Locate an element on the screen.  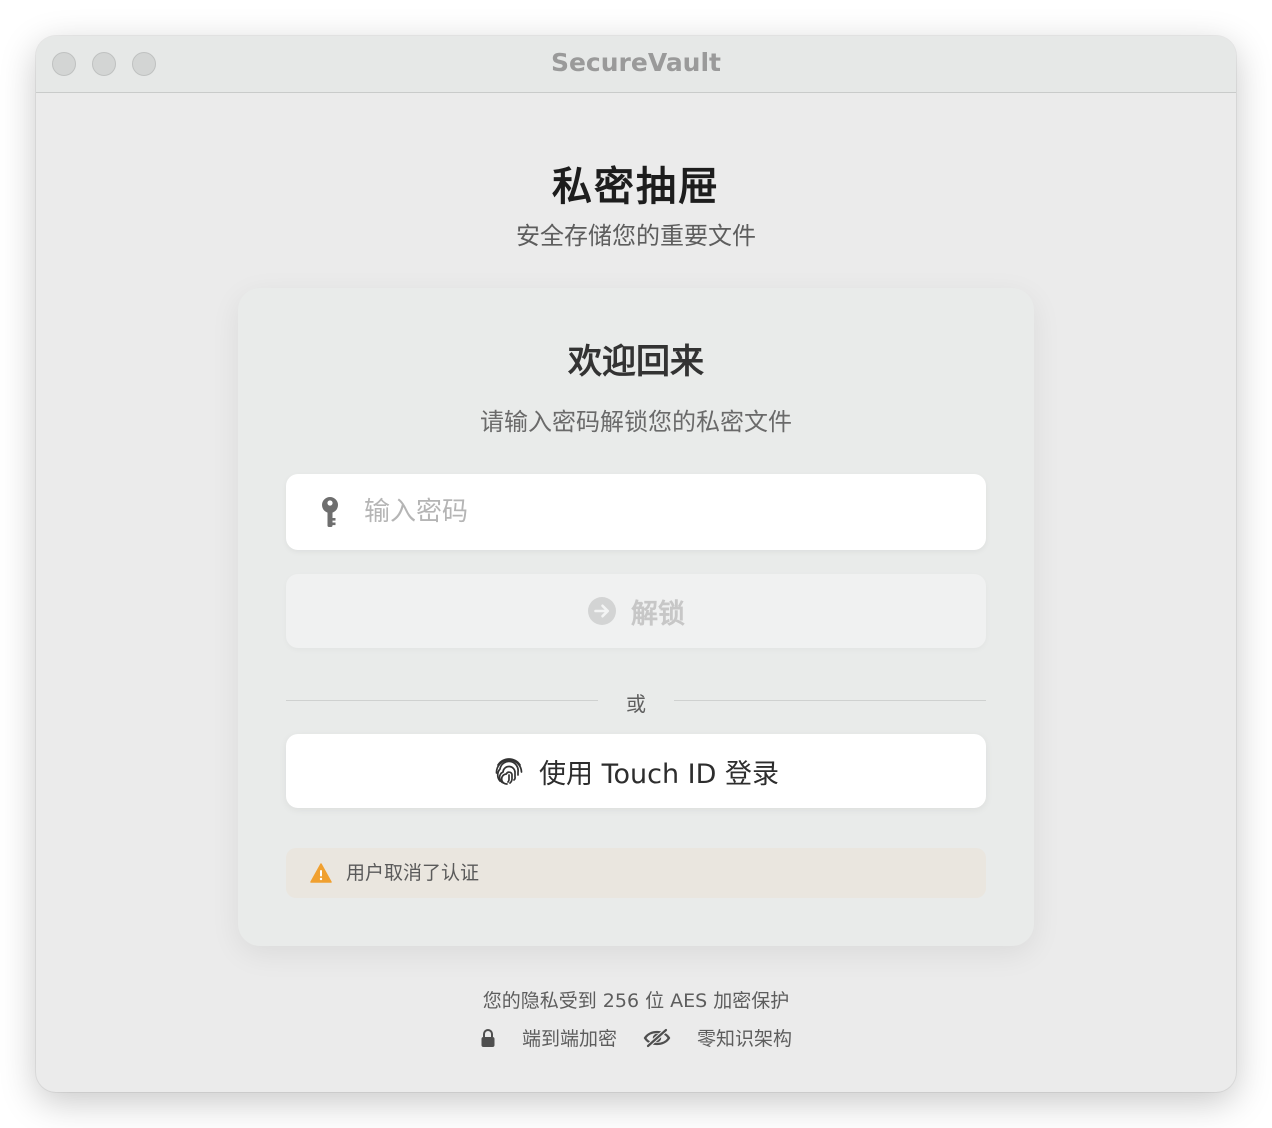
key-icon is located at coordinates (330, 512).